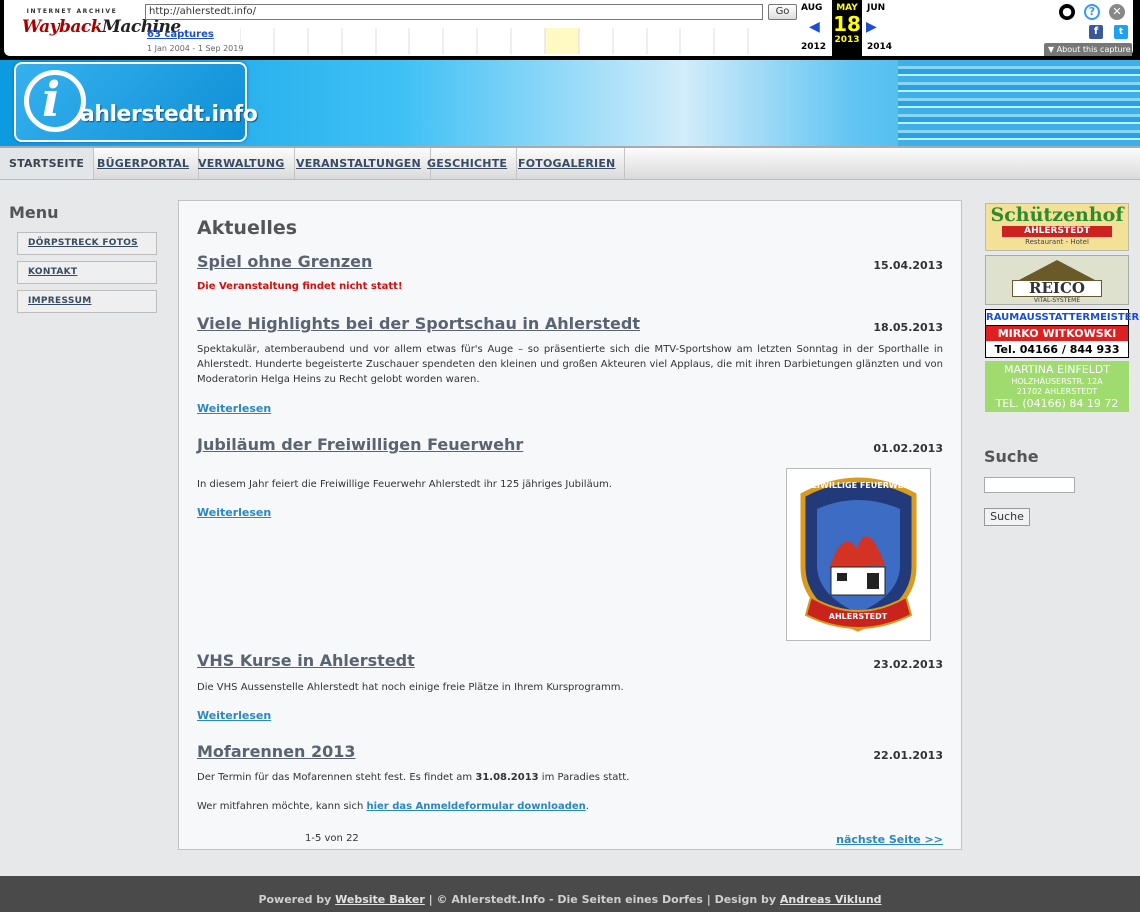 Image resolution: width=1140 pixels, height=912 pixels. I want to click on search-button: Suche, so click(1007, 517).